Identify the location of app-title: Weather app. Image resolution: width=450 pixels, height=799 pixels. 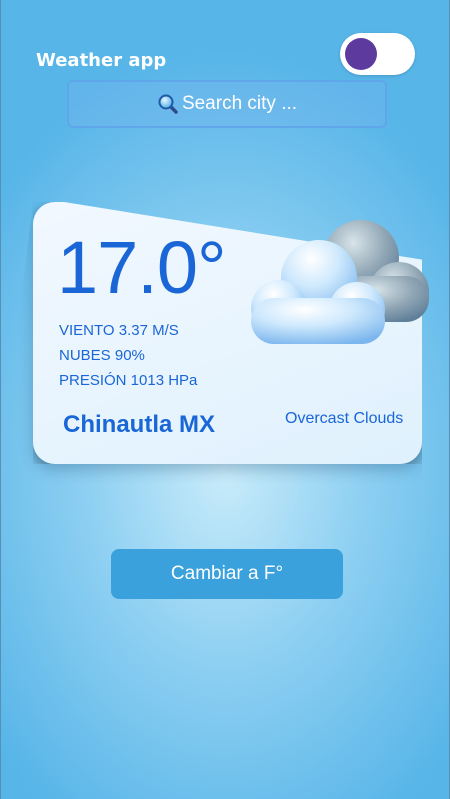
(101, 60).